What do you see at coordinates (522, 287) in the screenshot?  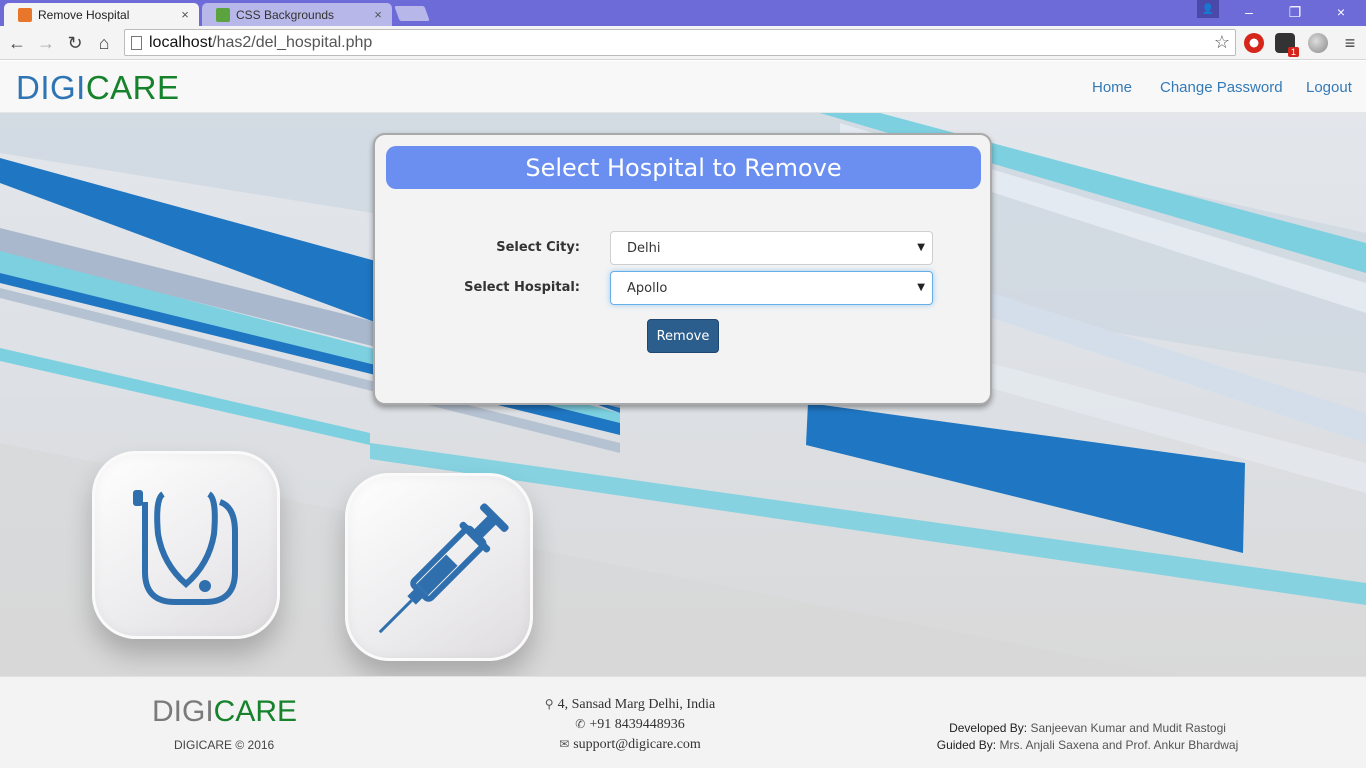 I see `hospital-label: Select Hospital:` at bounding box center [522, 287].